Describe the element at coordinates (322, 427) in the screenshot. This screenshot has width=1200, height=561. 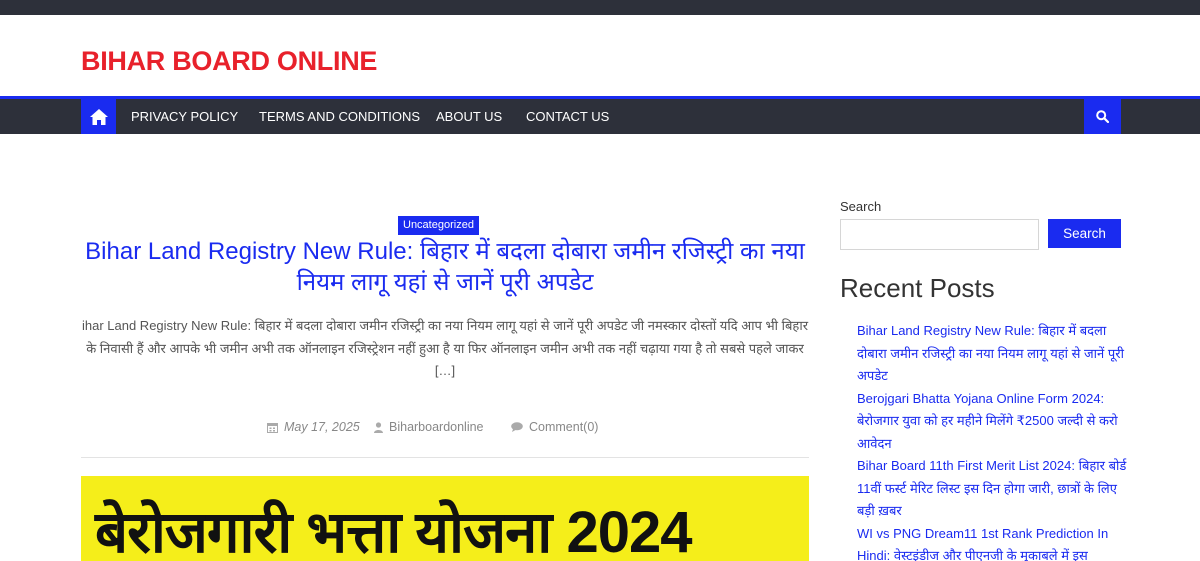
I see `post-date-text: May 17, 2025` at that location.